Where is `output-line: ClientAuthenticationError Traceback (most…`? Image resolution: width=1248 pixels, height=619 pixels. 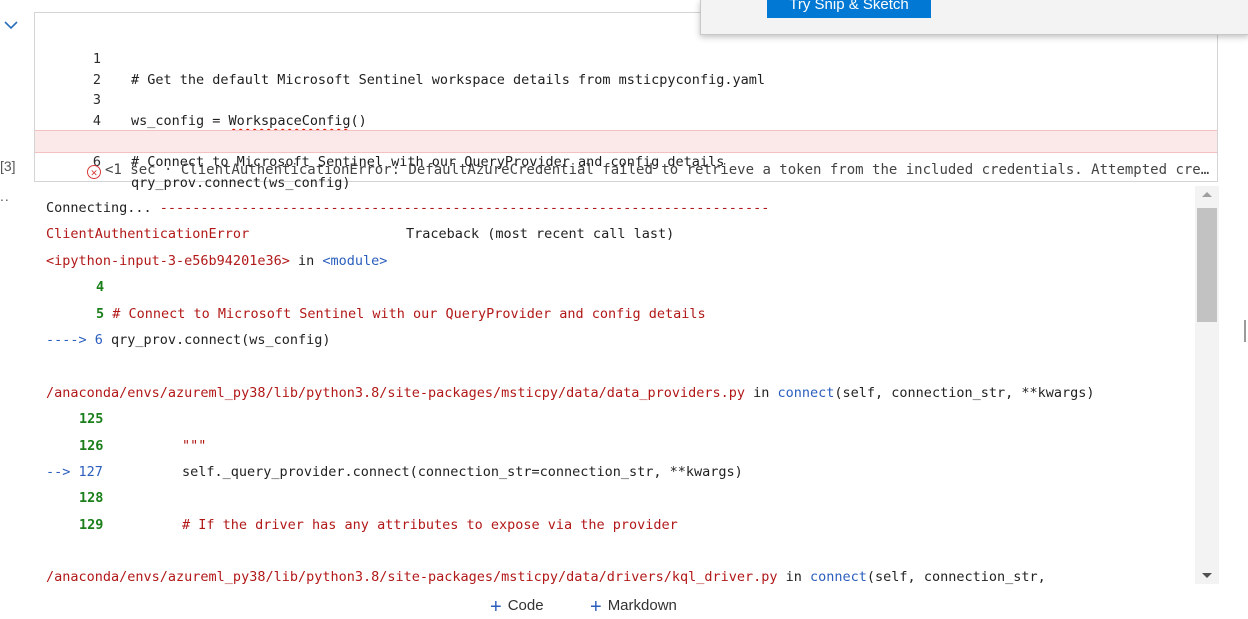
output-line: ClientAuthenticationError Traceback (most… is located at coordinates (360, 234).